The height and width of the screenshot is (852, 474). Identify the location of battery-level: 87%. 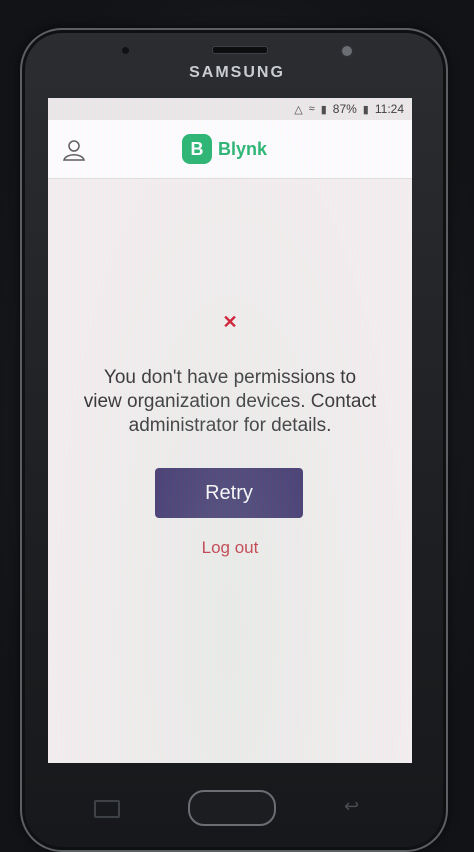
(344, 109).